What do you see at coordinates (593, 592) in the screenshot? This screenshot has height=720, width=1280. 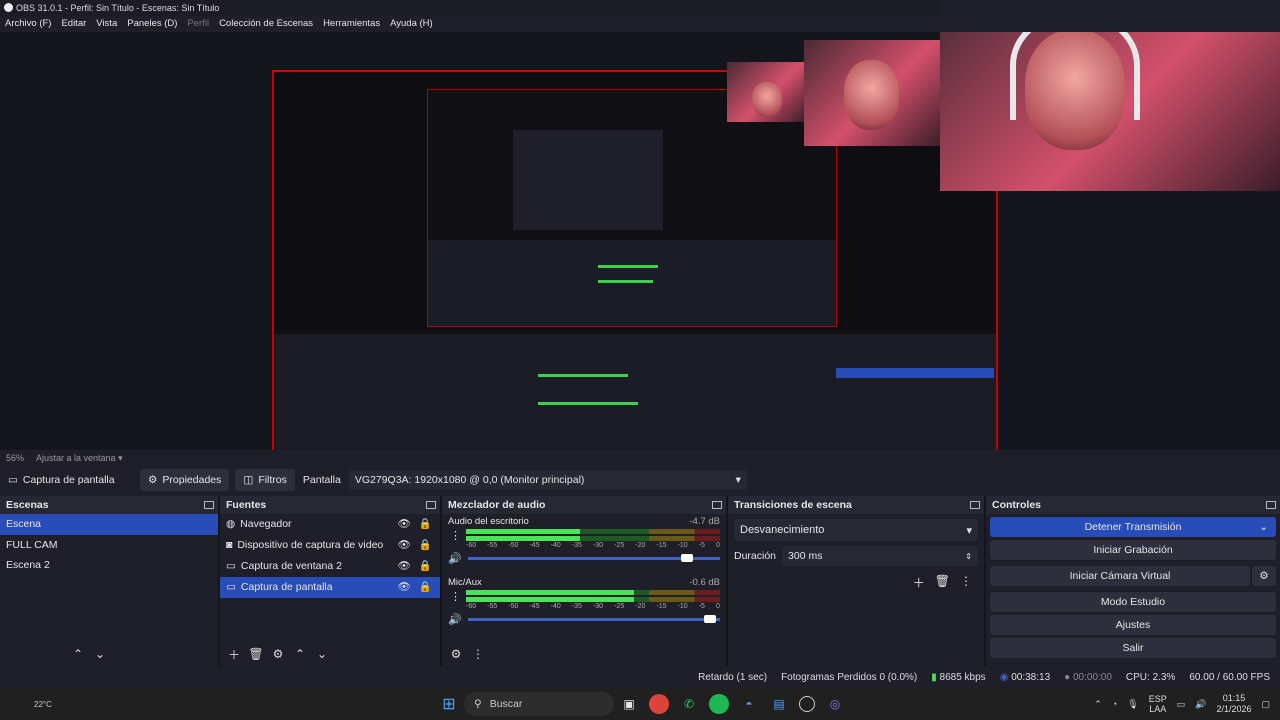 I see `level-meter` at bounding box center [593, 592].